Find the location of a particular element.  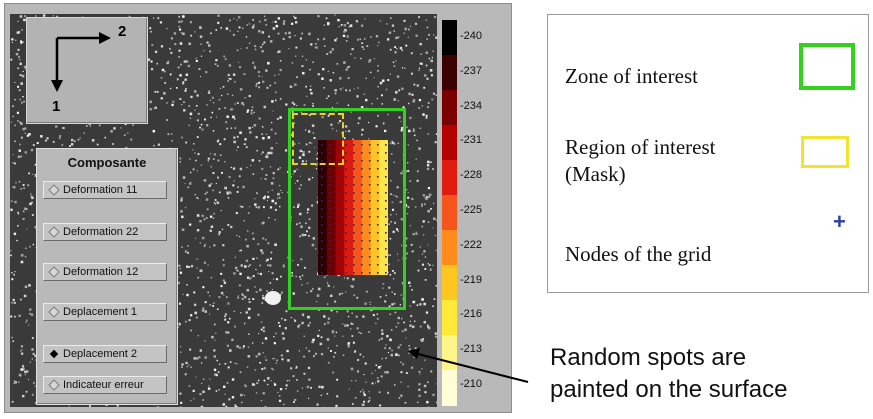

annotation-line1: Random spots are is located at coordinates (648, 357).